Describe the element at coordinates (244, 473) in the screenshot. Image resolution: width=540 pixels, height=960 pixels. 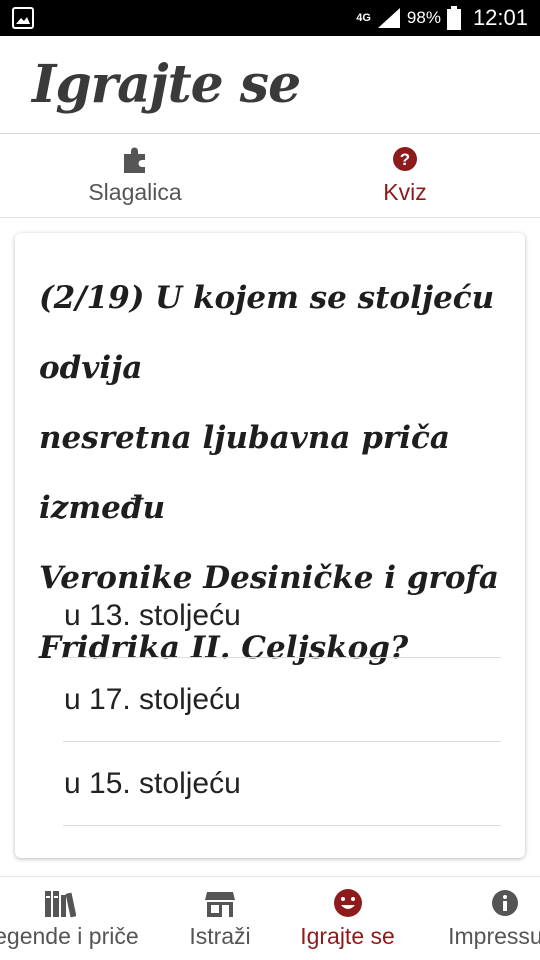
I see `question-line: nesretna ljubavna priča između` at that location.